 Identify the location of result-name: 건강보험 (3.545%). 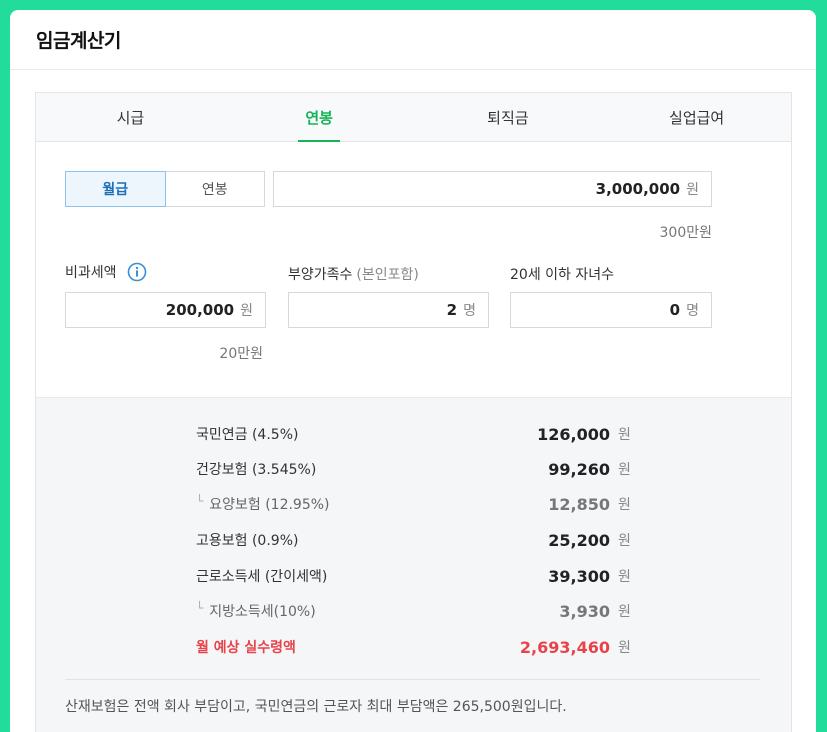
(256, 470).